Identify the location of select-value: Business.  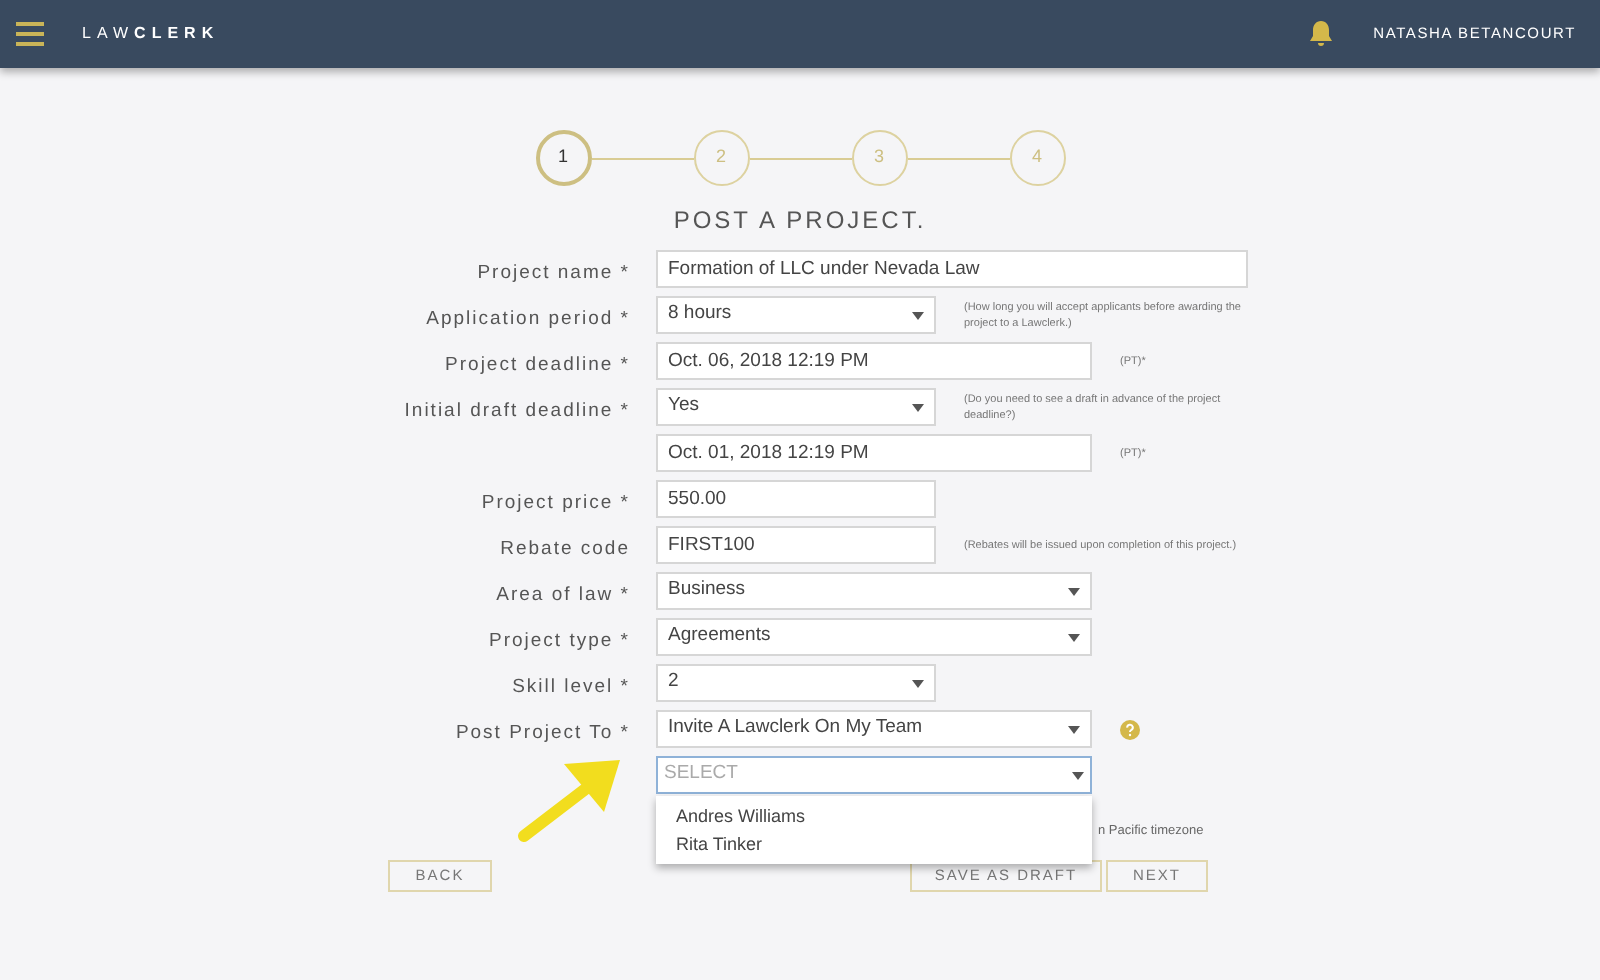
(707, 590).